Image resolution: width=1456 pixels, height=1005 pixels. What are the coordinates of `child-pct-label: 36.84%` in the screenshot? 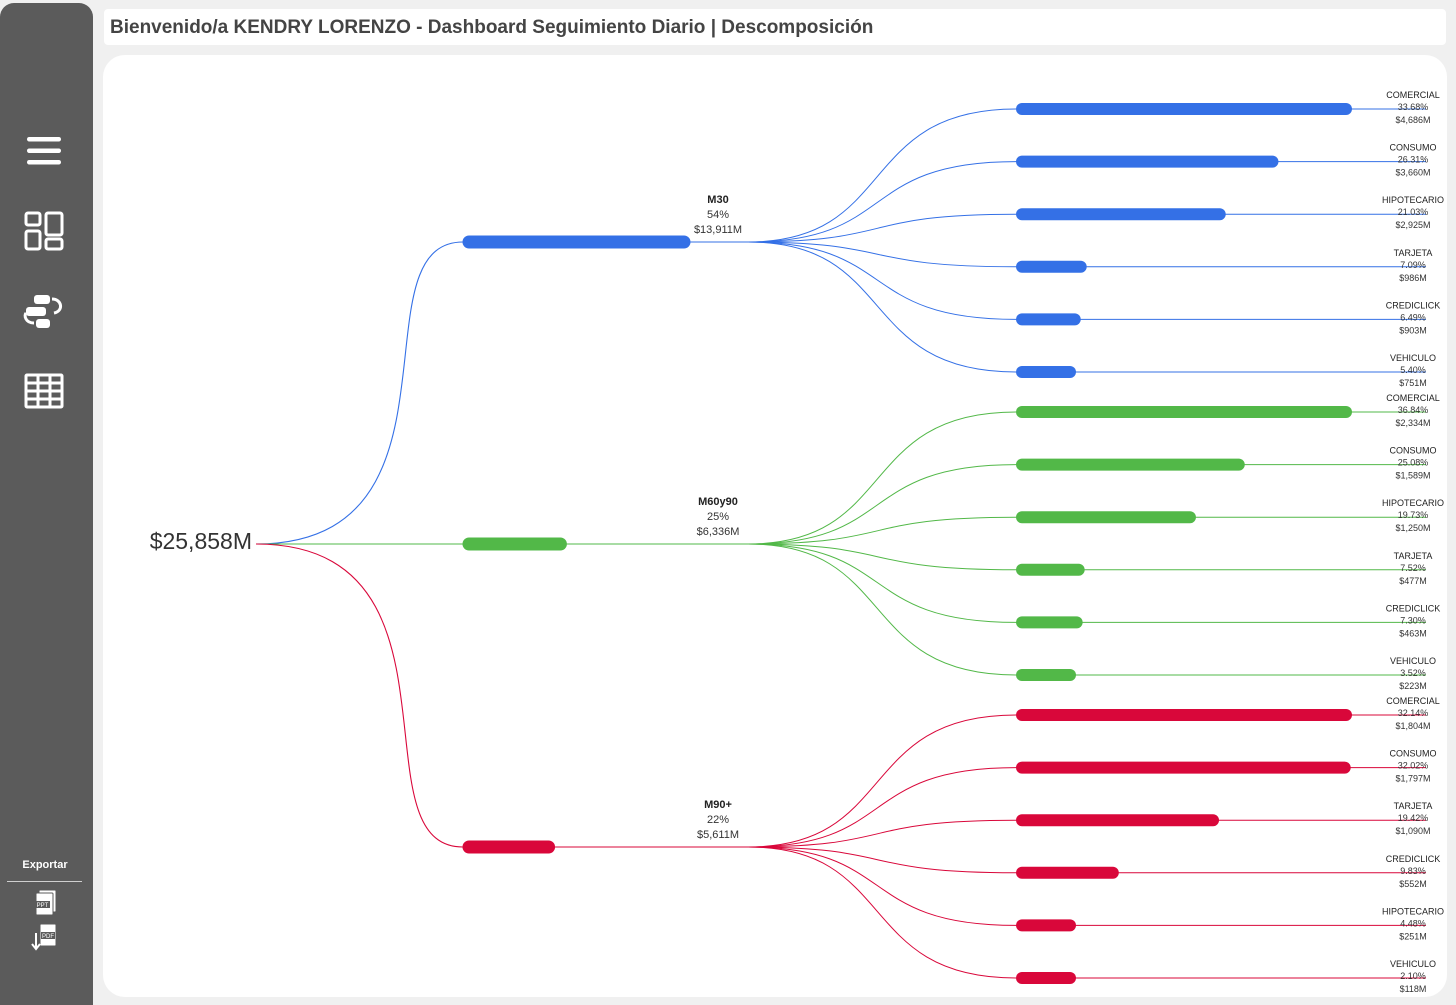 It's located at (1413, 410).